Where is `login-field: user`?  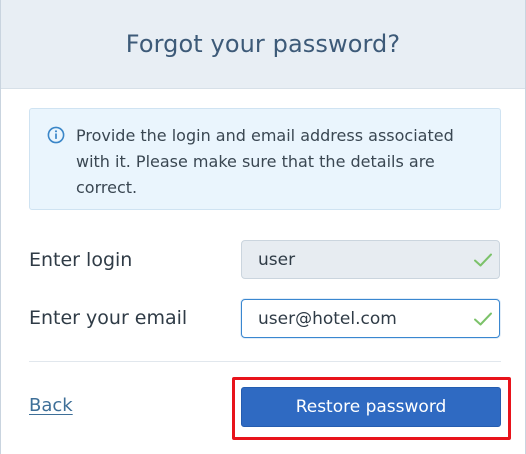 login-field: user is located at coordinates (370, 259).